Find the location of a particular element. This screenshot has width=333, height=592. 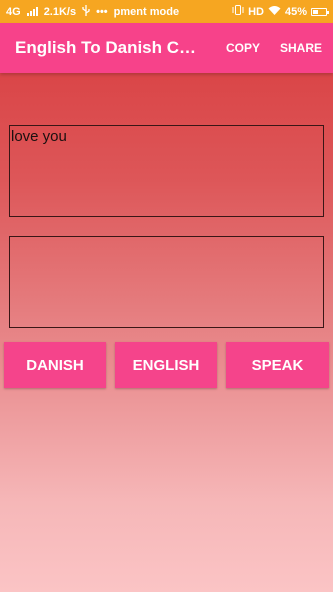

network-speed: 2.1K/s is located at coordinates (60, 11).